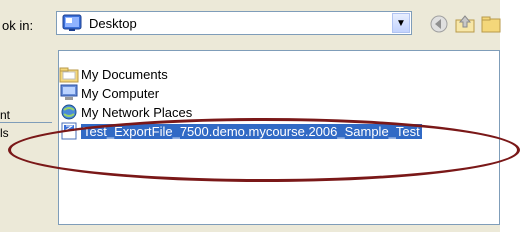 This screenshot has height=248, width=523. What do you see at coordinates (18, 25) in the screenshot?
I see `look-in-label: ok in:` at bounding box center [18, 25].